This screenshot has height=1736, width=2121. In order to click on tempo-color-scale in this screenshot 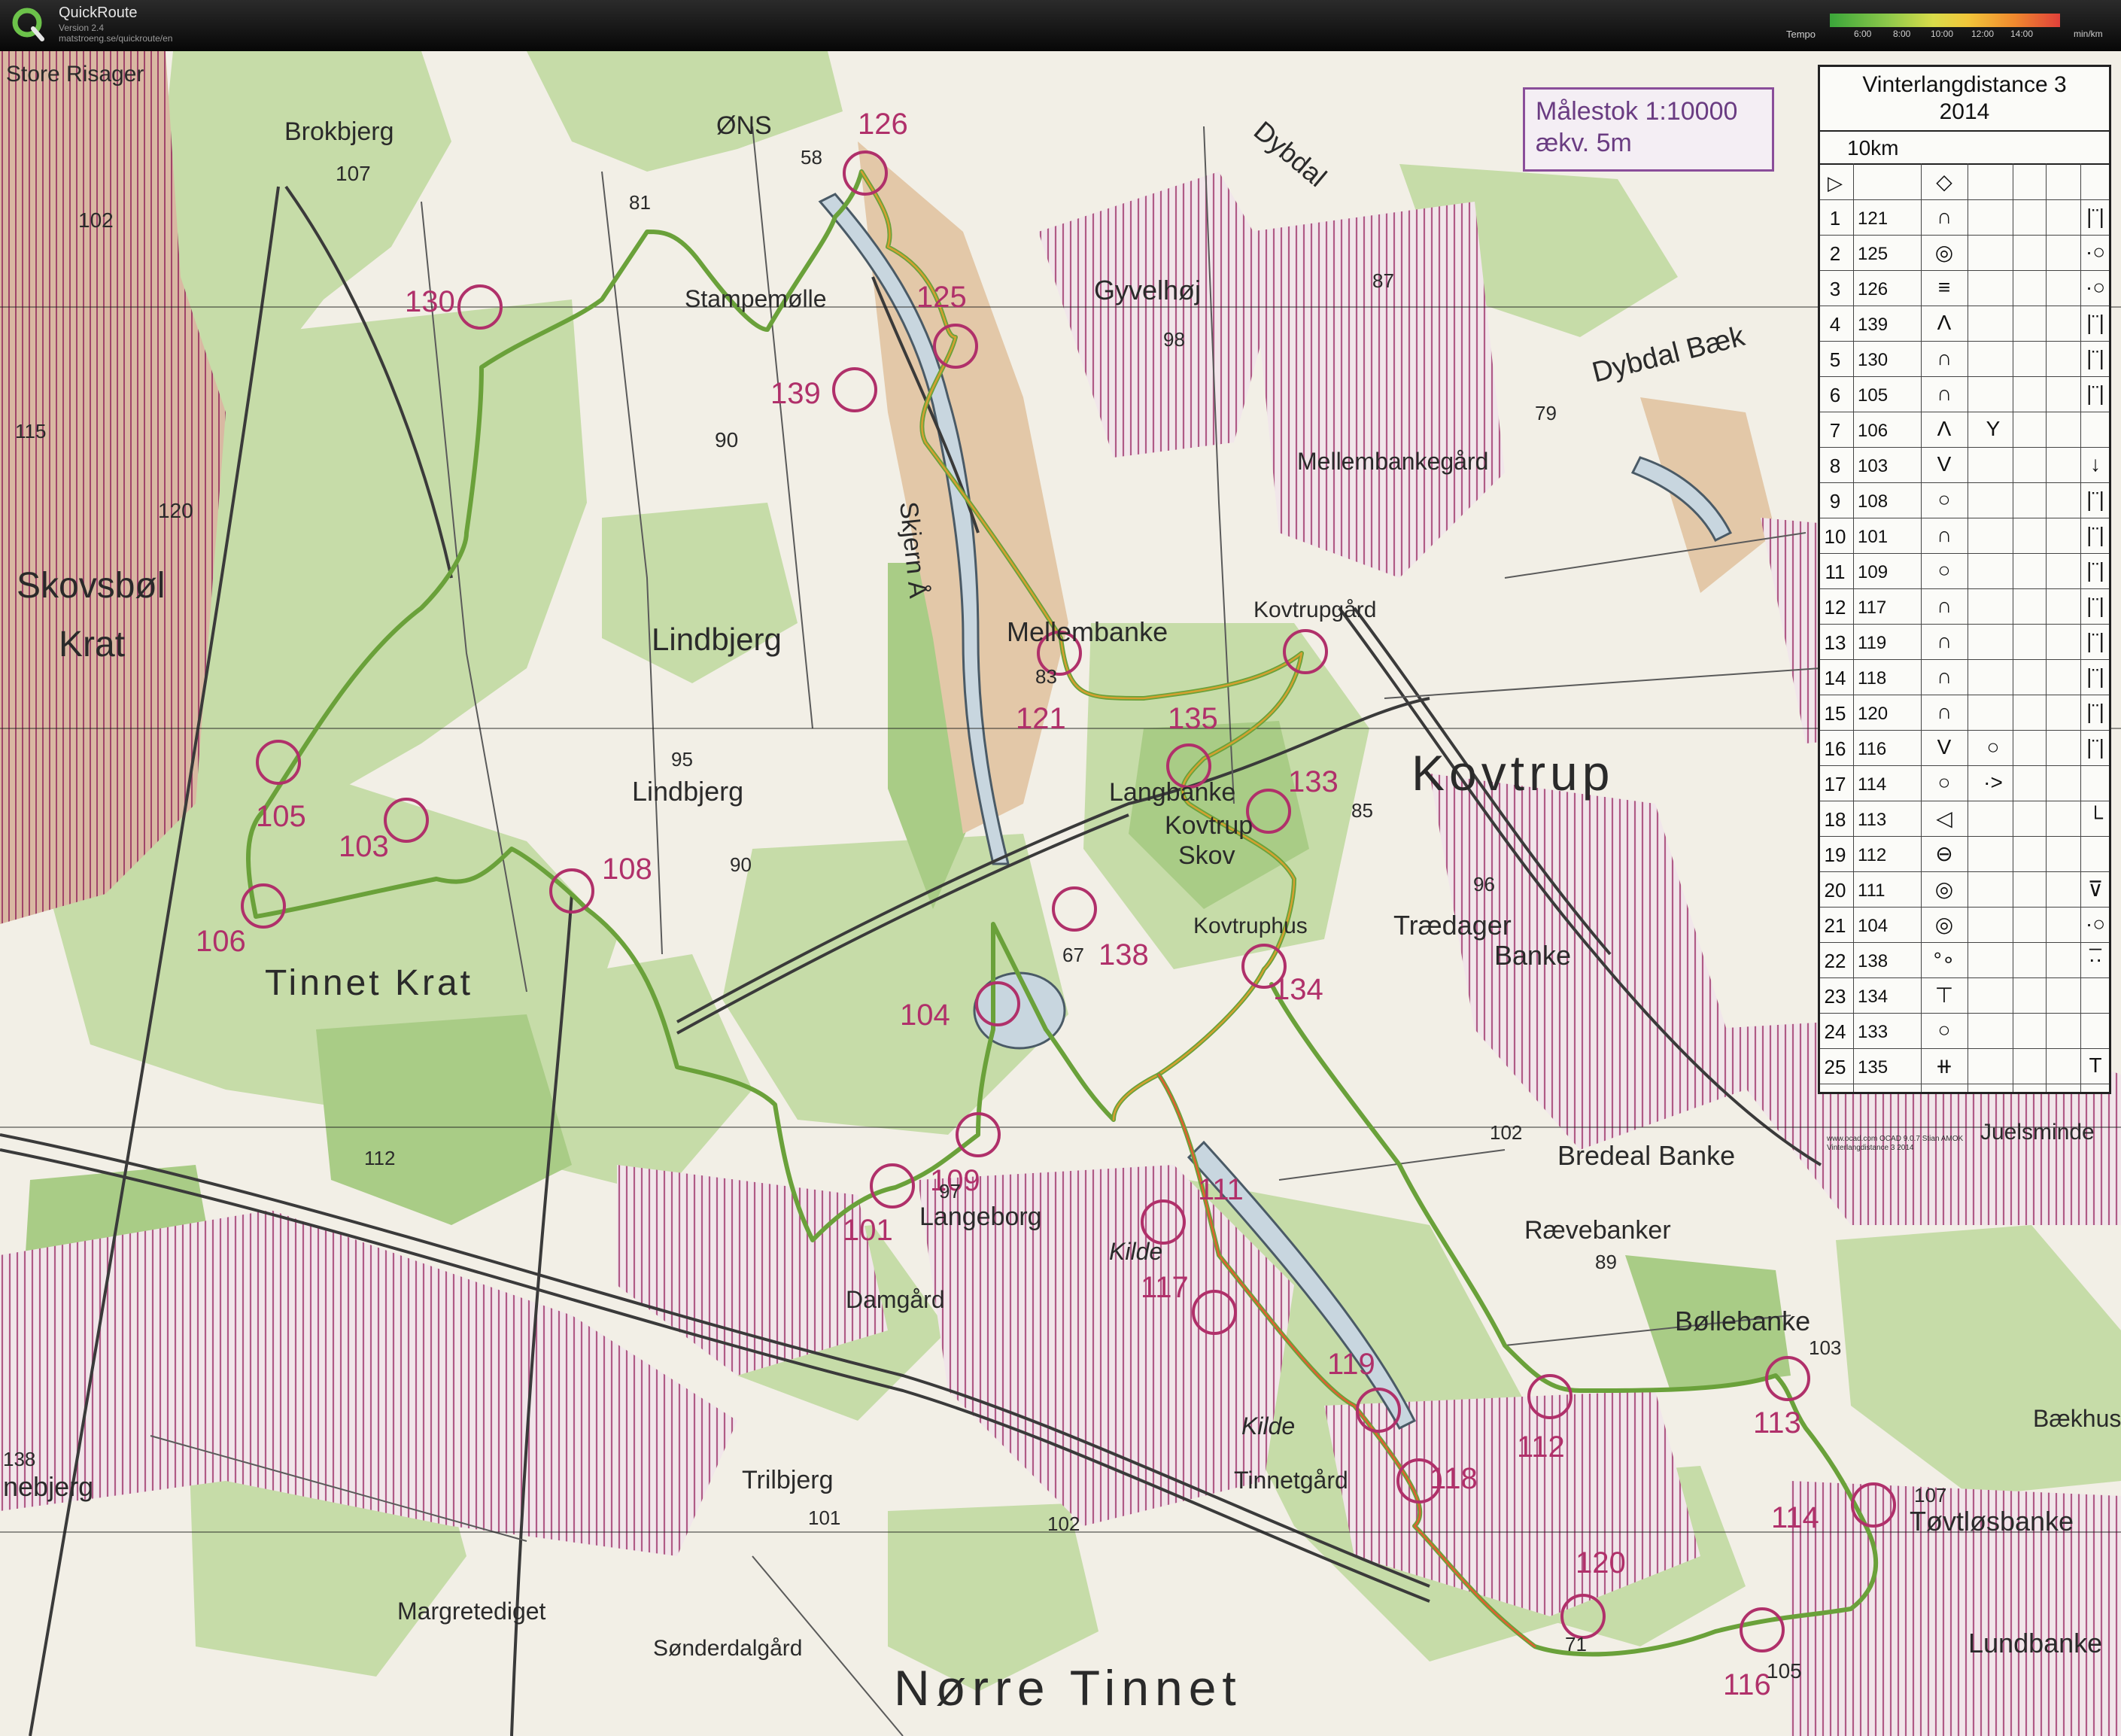, I will do `click(1945, 20)`.